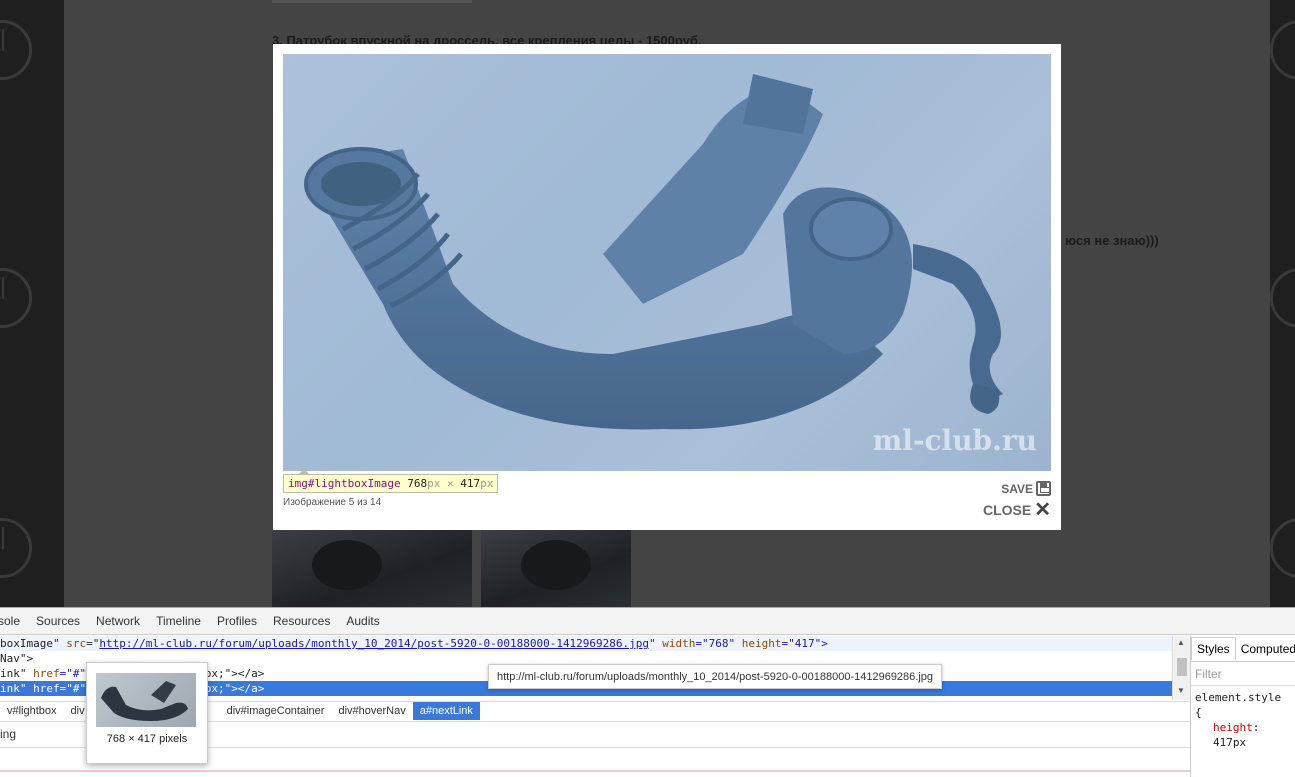 The image size is (1295, 777). Describe the element at coordinates (446, 710) in the screenshot. I see `breadcrumb-item-active: a#nextLink` at that location.